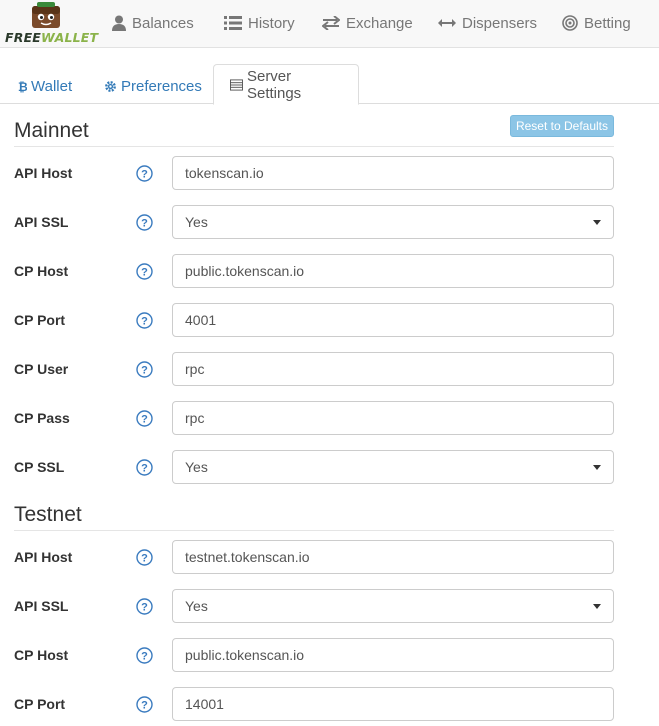  What do you see at coordinates (271, 23) in the screenshot?
I see `nav-history-label: History` at bounding box center [271, 23].